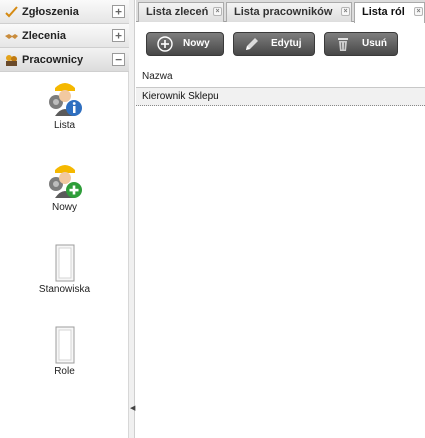 The image size is (425, 438). Describe the element at coordinates (11, 60) in the screenshot. I see `workers-icon` at that location.